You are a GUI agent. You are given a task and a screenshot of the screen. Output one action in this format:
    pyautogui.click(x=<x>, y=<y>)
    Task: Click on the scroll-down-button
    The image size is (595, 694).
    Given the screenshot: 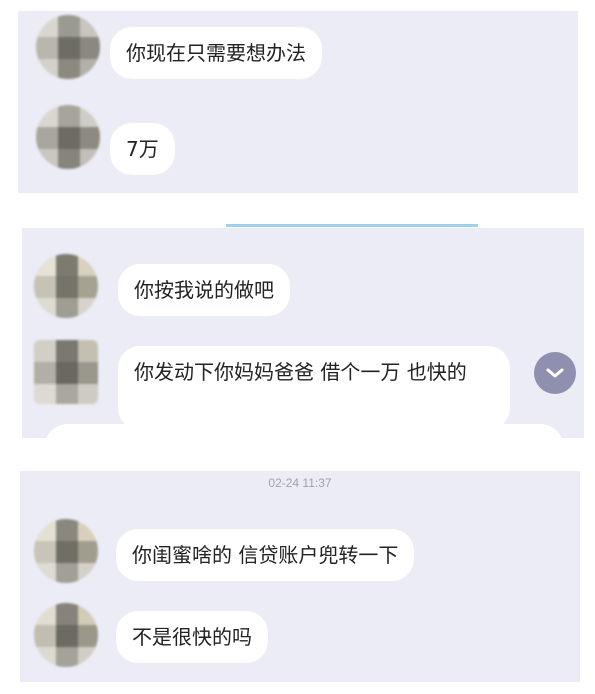 What is the action you would take?
    pyautogui.click(x=555, y=373)
    